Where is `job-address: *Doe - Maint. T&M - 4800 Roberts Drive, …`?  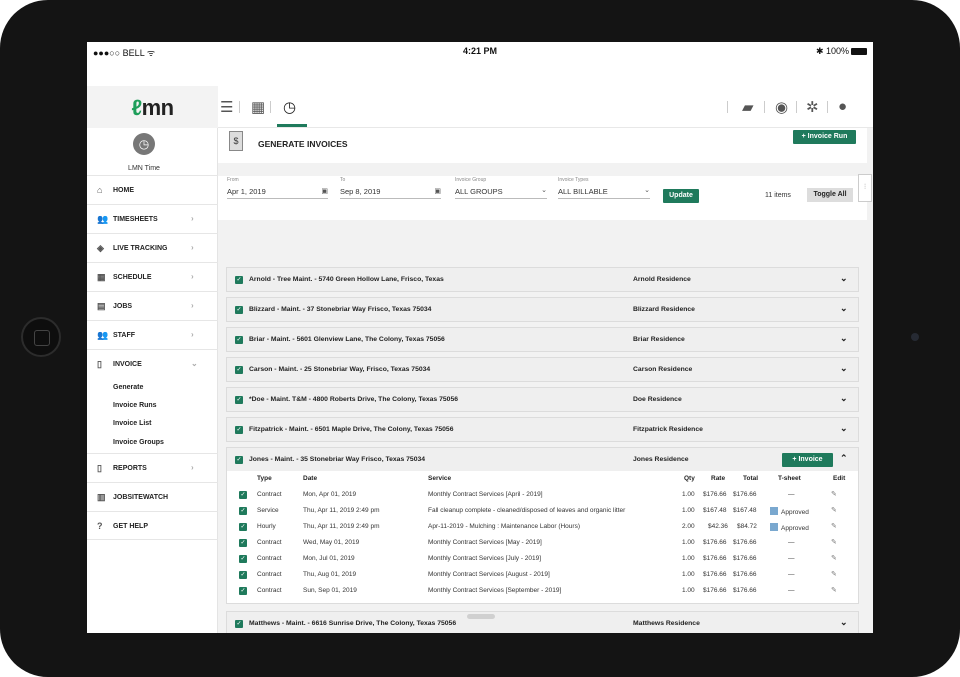
job-address: *Doe - Maint. T&M - 4800 Roberts Drive, … is located at coordinates (354, 399).